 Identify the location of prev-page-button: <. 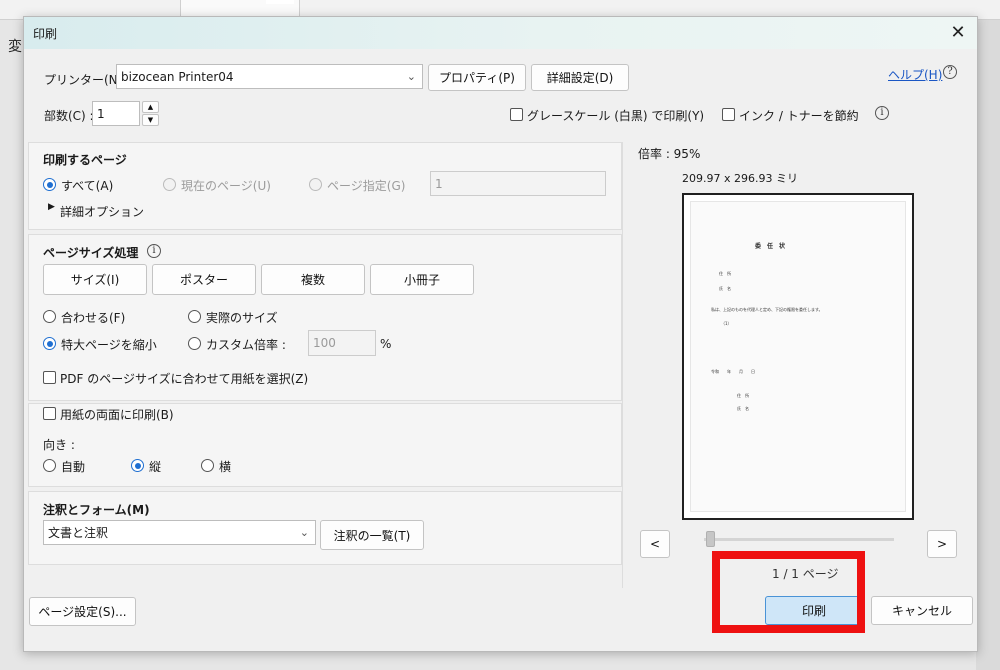
(655, 544).